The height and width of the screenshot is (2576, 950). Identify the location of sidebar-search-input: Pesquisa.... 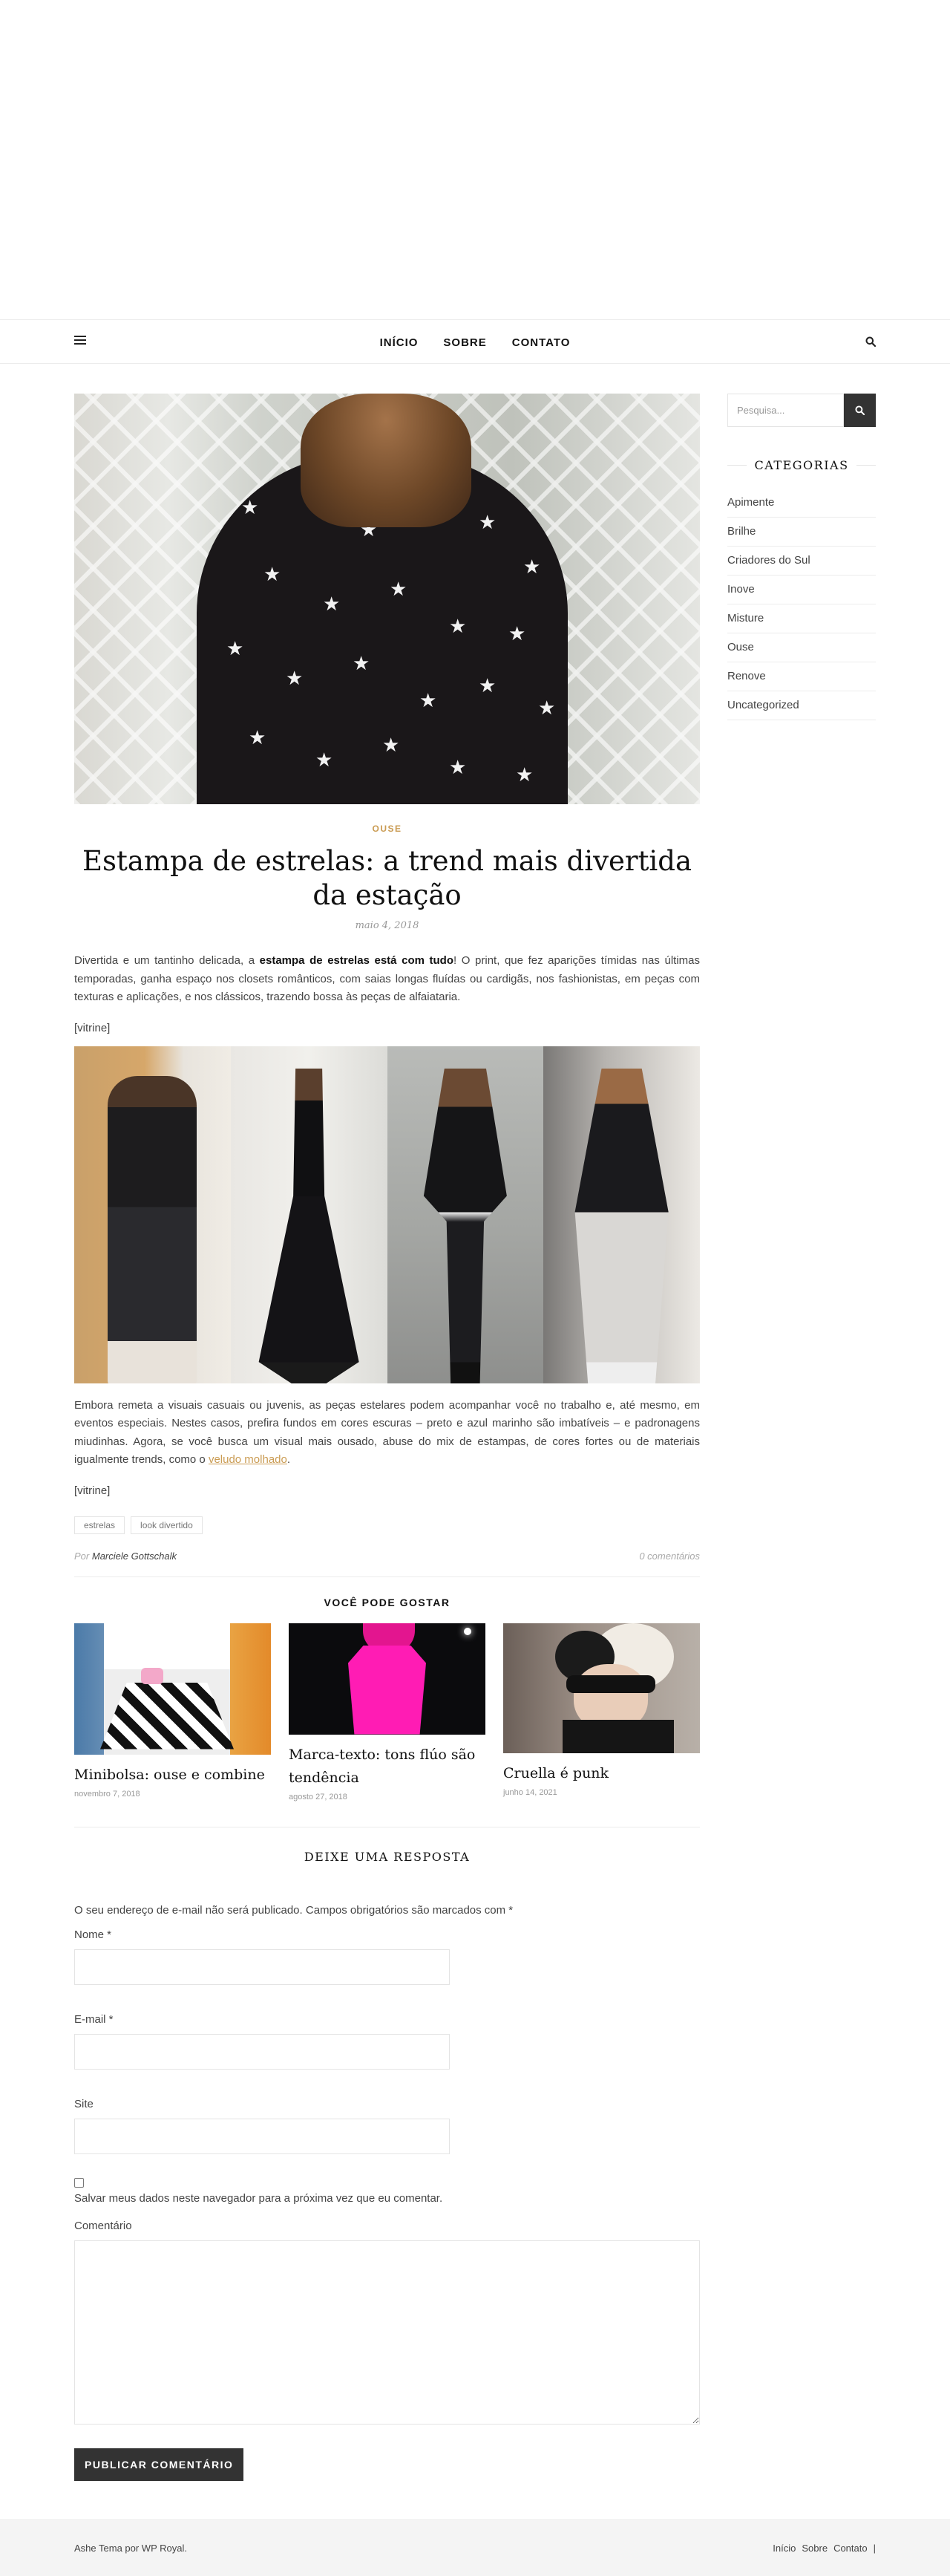
(785, 410).